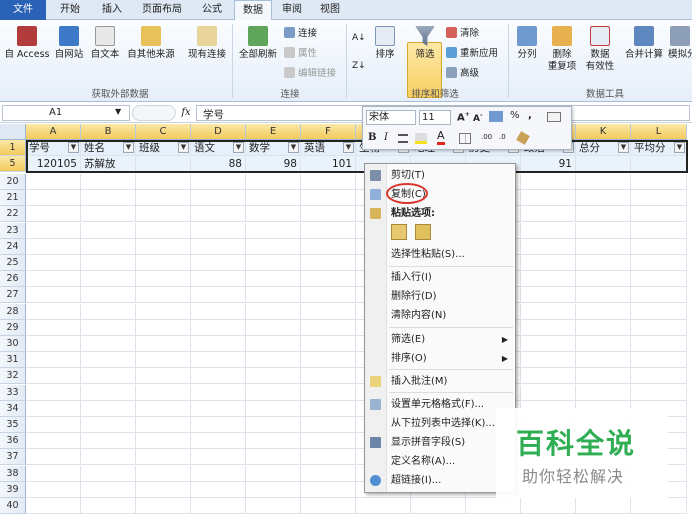  I want to click on sort-button: 排序, so click(385, 43).